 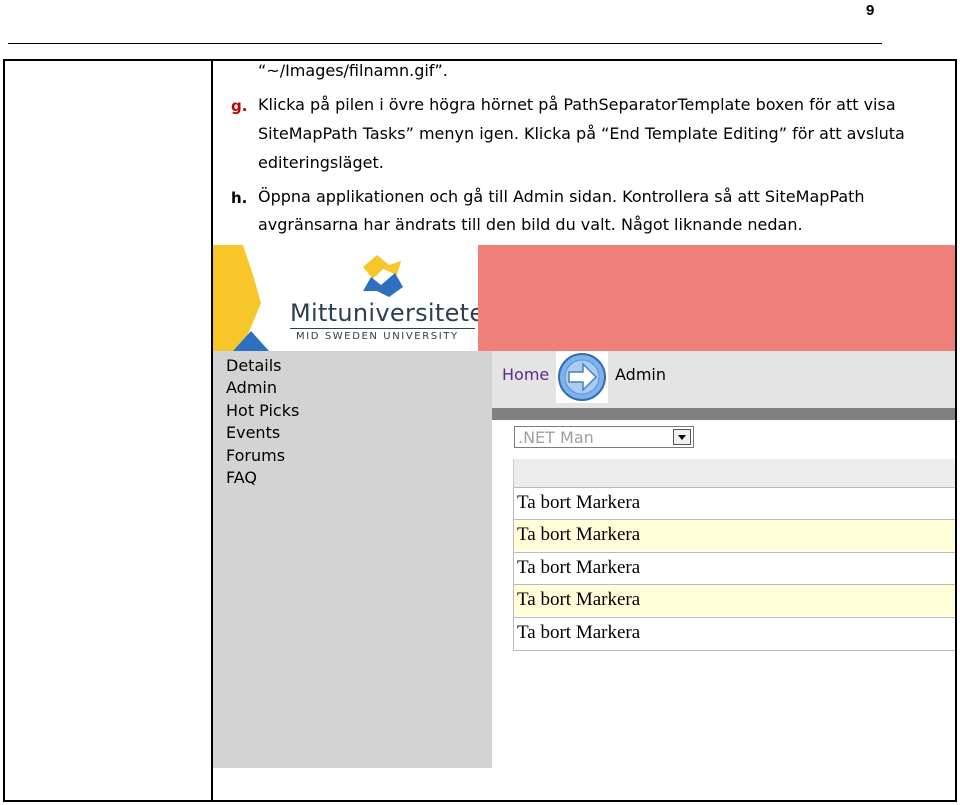 What do you see at coordinates (556, 437) in the screenshot?
I see `dropdown-value: .NET Man` at bounding box center [556, 437].